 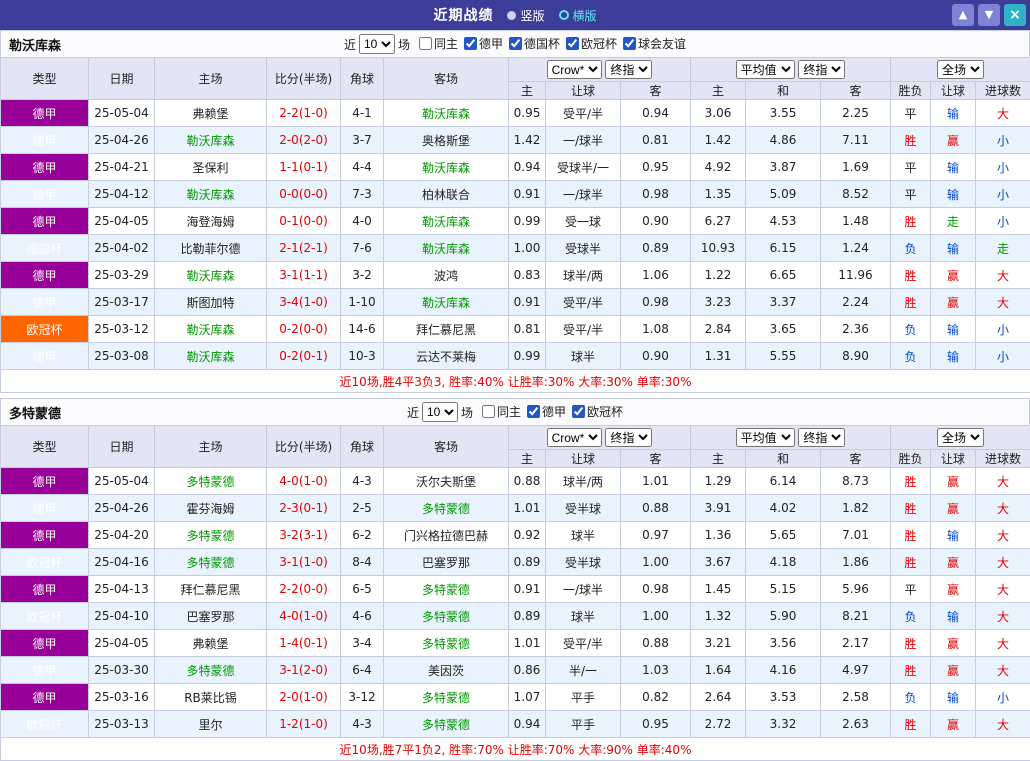 I want to click on handicap-line: 半/一, so click(x=583, y=670).